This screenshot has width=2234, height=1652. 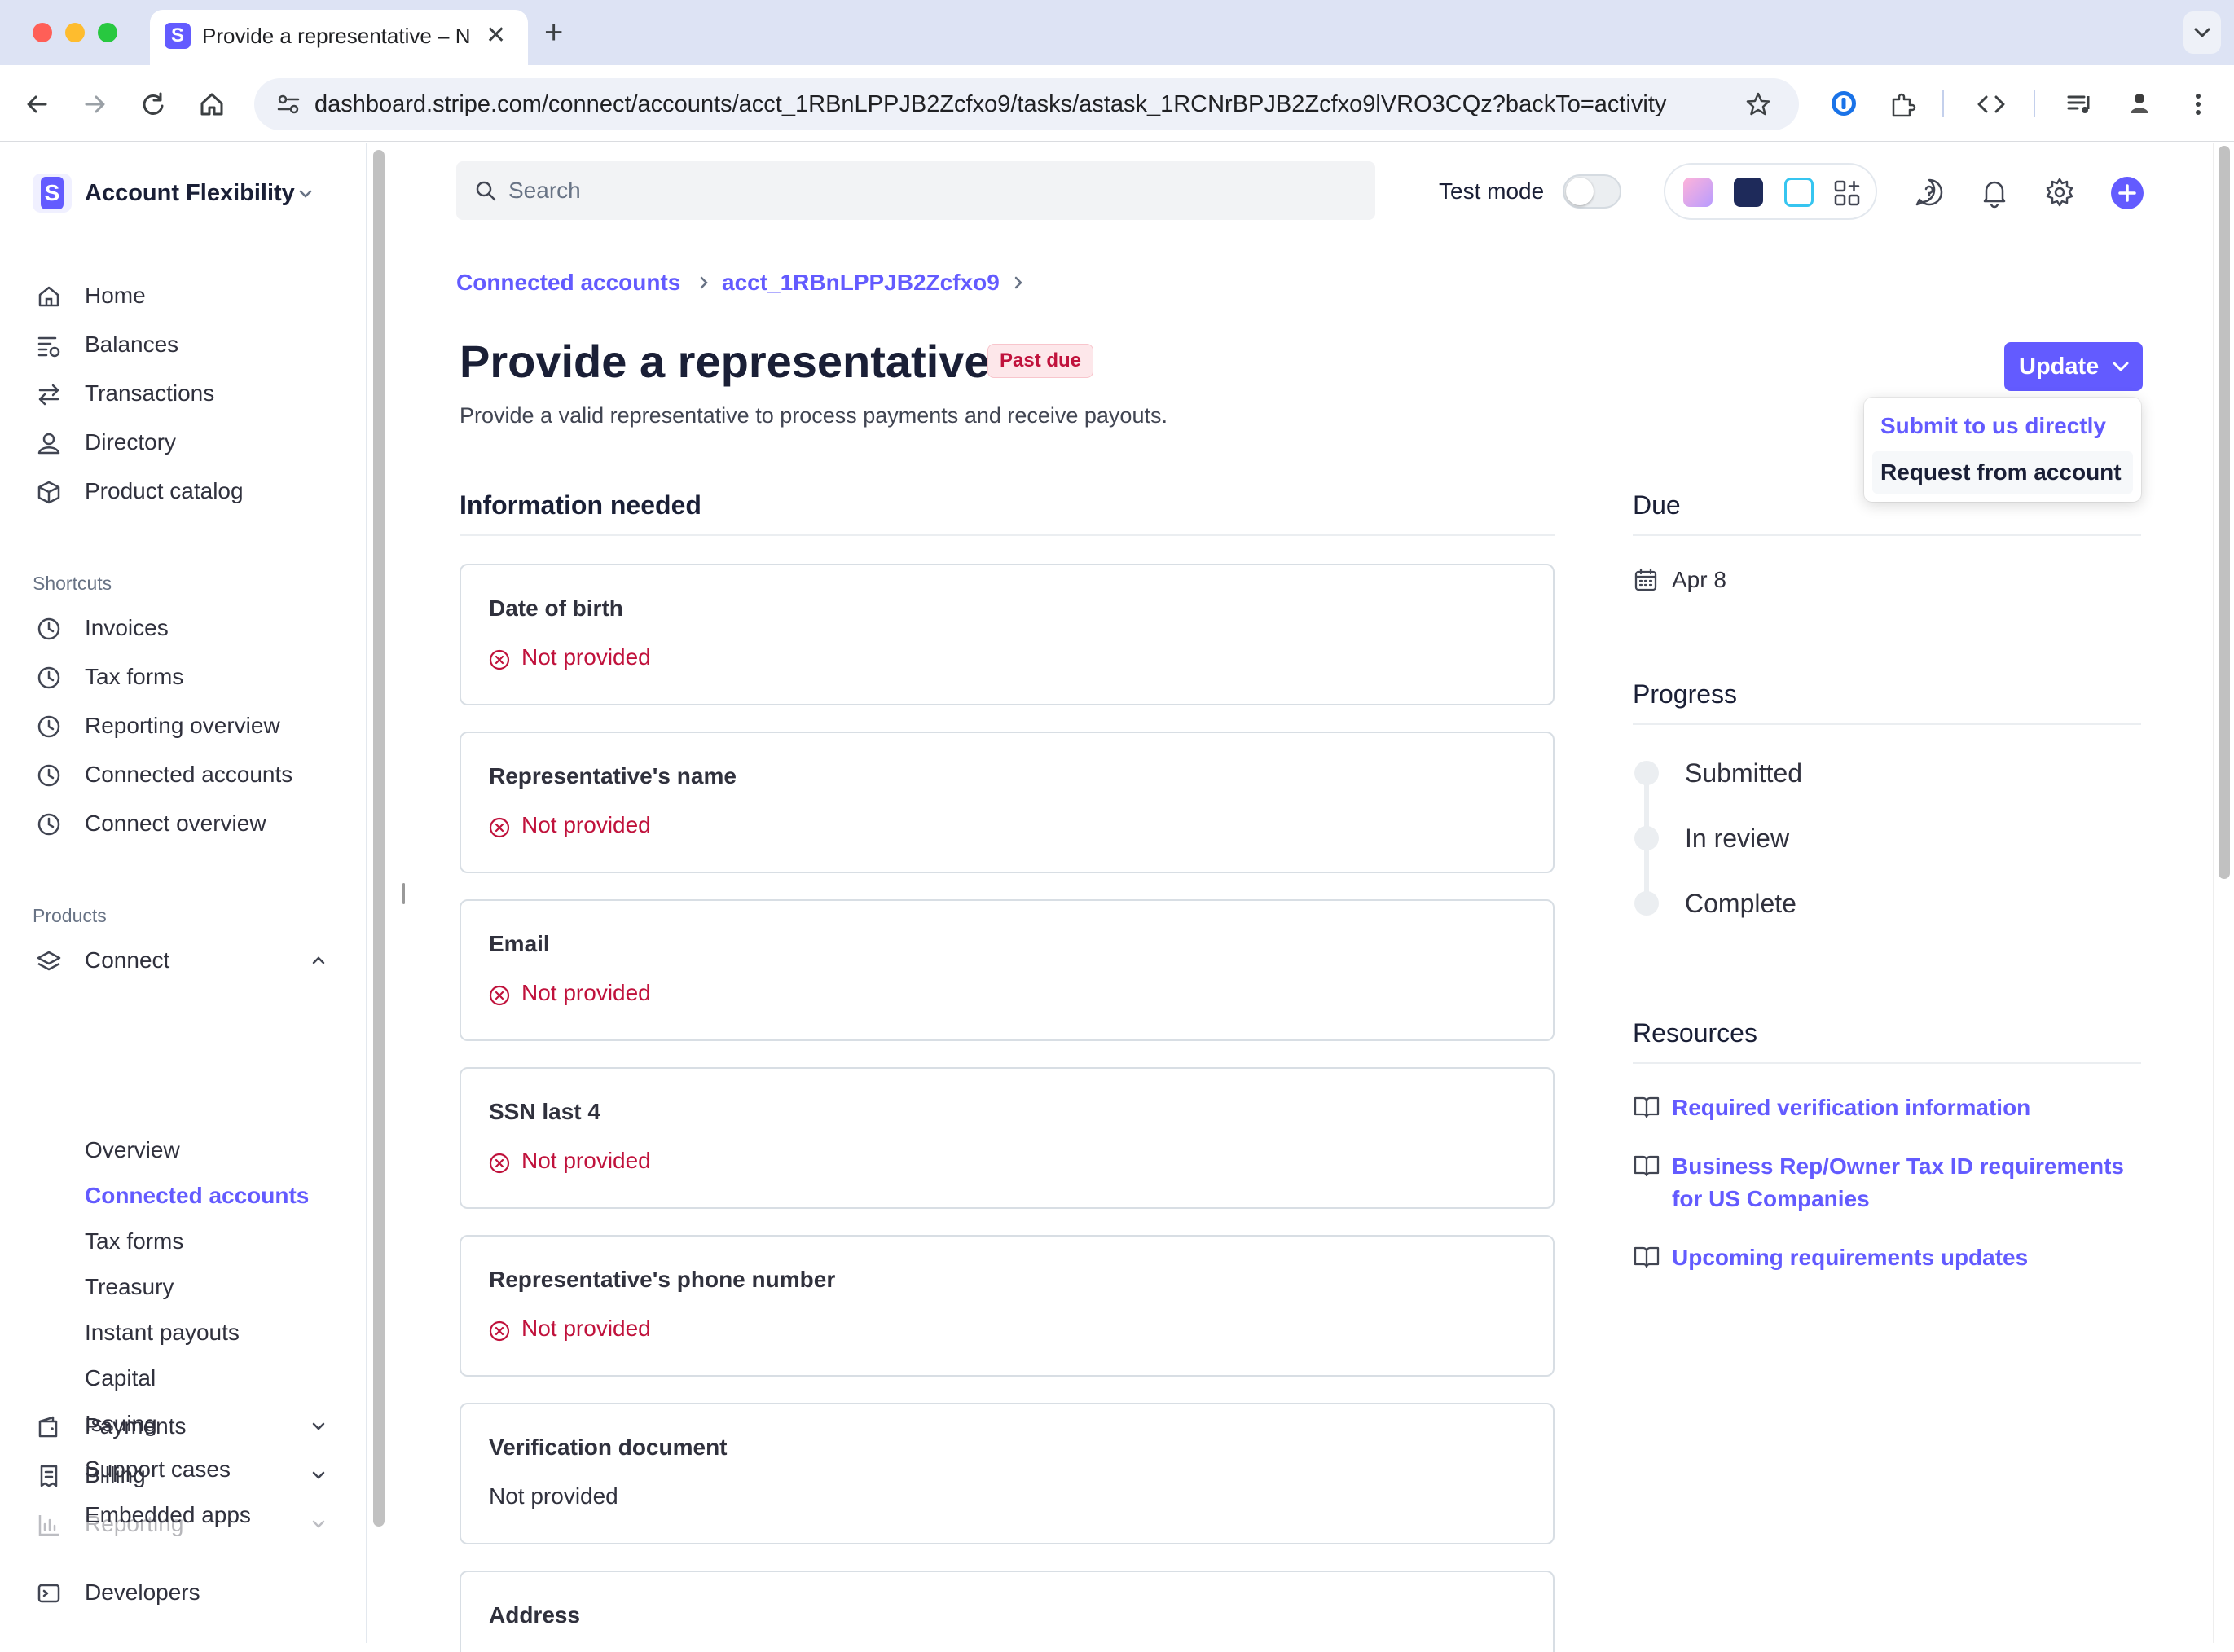 I want to click on code-brackets-icon, so click(x=1991, y=104).